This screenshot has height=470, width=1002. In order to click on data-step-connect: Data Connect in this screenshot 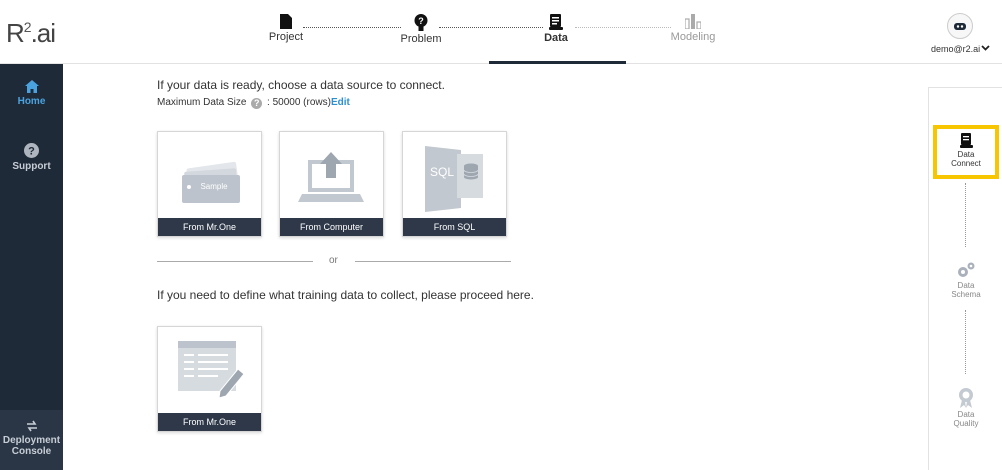, I will do `click(966, 152)`.